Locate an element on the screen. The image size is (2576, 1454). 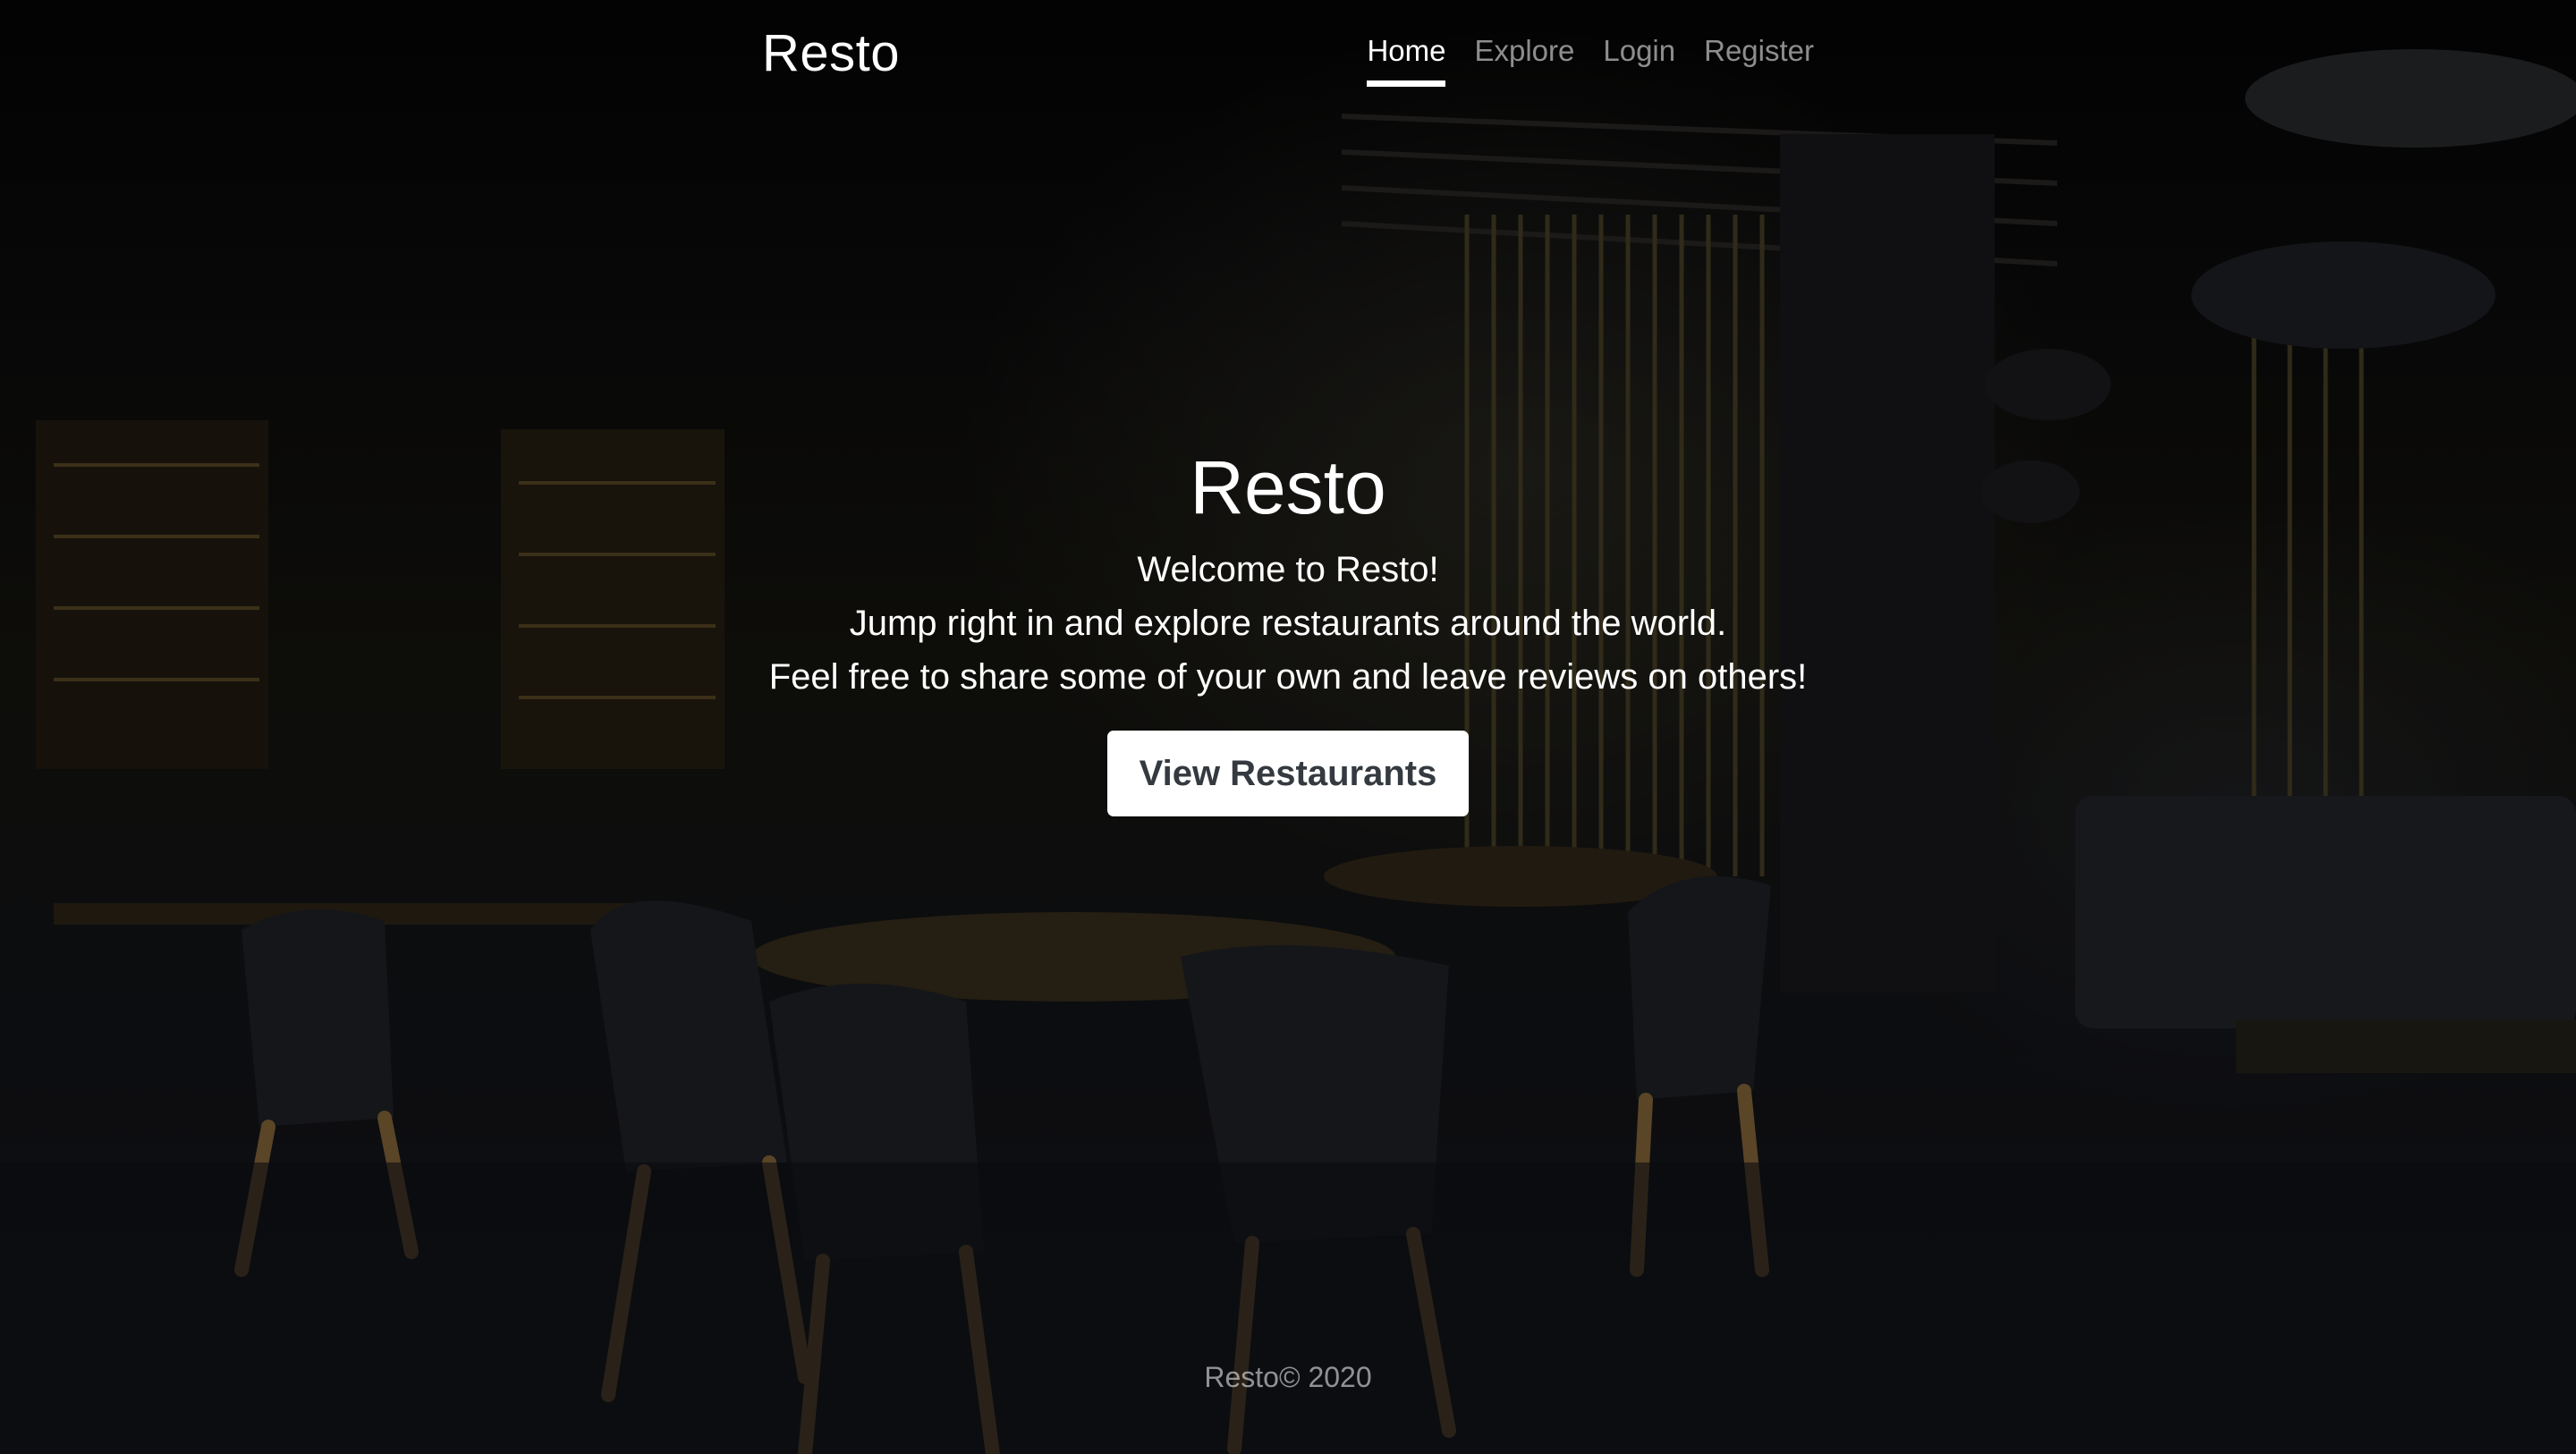
hero-welcome-text: Welcome to Resto! is located at coordinates (1288, 569).